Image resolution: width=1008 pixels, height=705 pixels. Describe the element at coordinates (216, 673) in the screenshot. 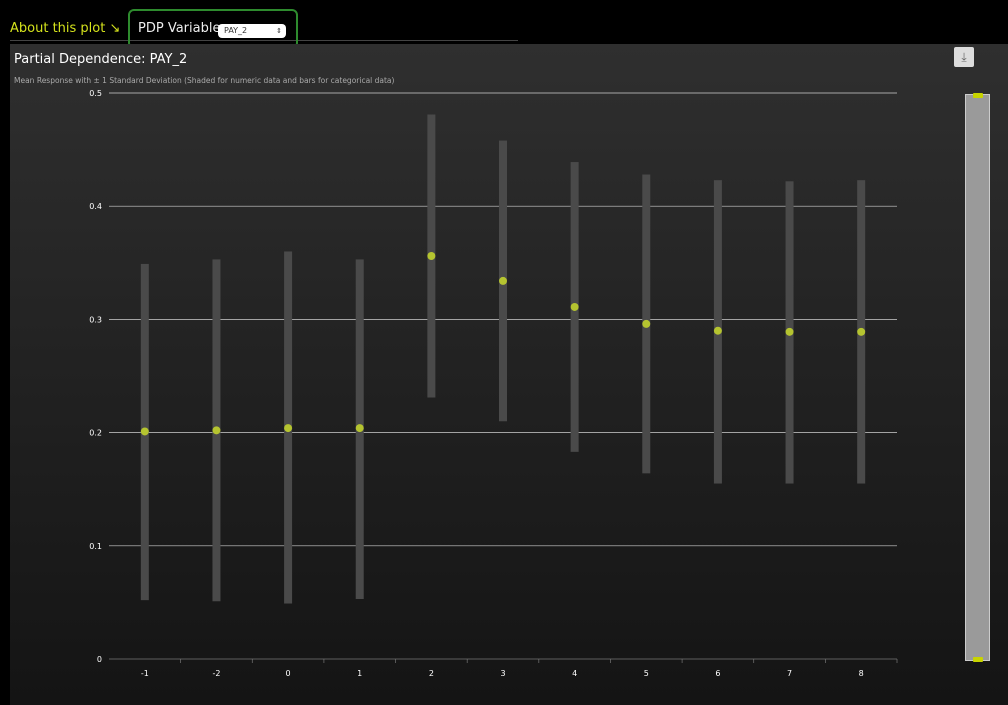

I see `x-tick-label: -2` at that location.